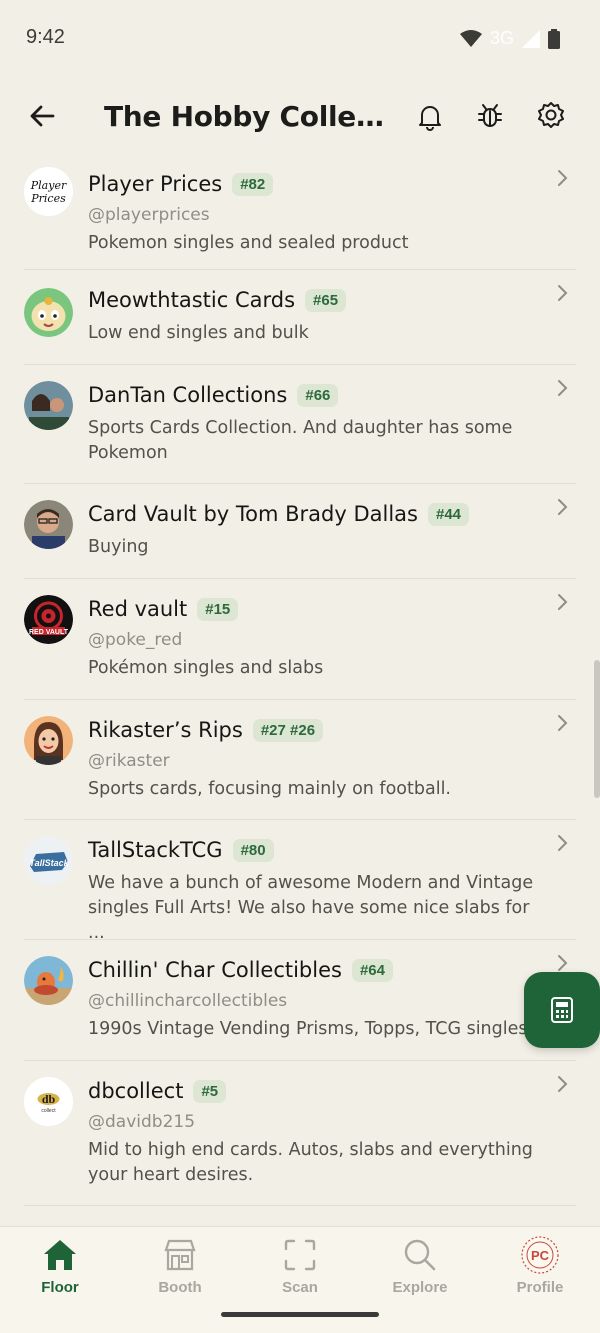 This screenshot has width=600, height=1333. Describe the element at coordinates (318, 395) in the screenshot. I see `booth-badge: #66` at that location.